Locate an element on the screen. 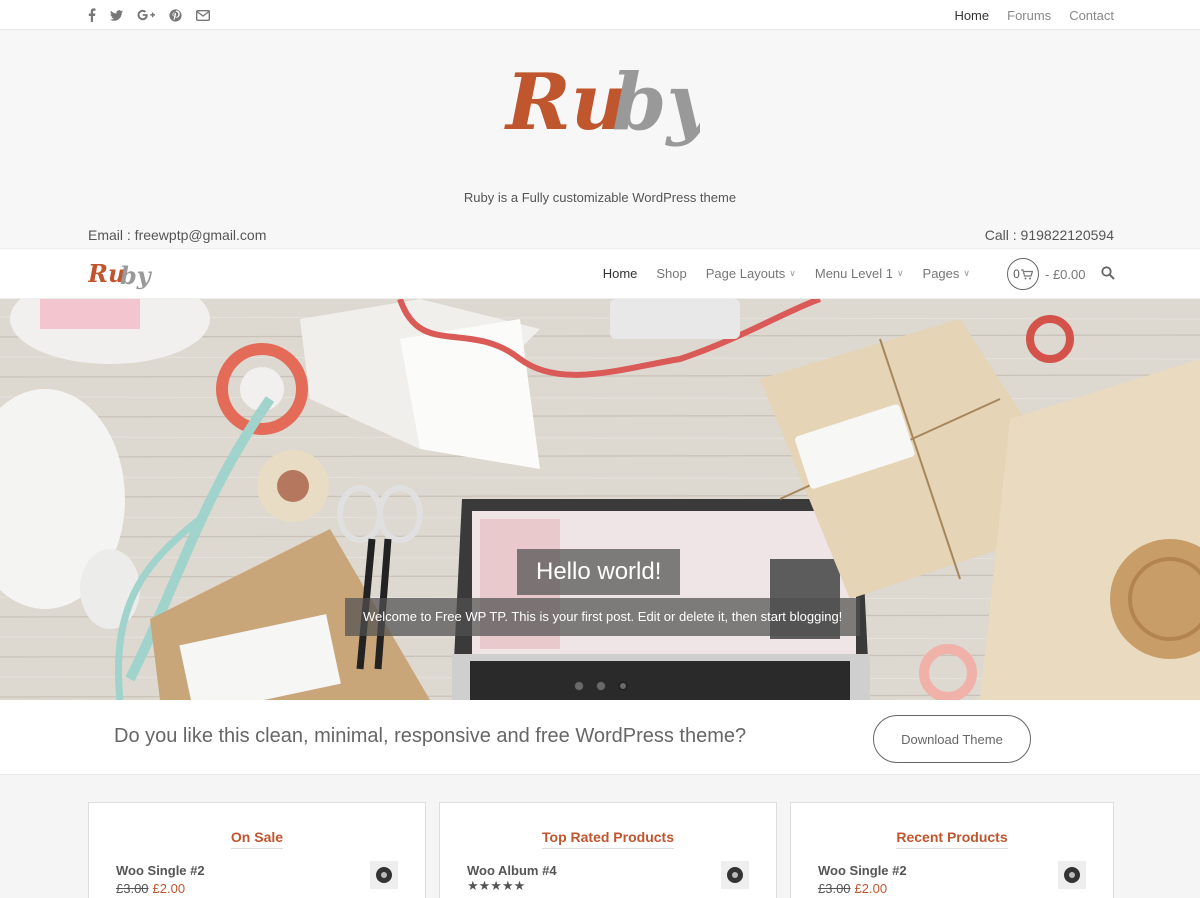 The image size is (1200, 898). facebook-icon is located at coordinates (92, 15).